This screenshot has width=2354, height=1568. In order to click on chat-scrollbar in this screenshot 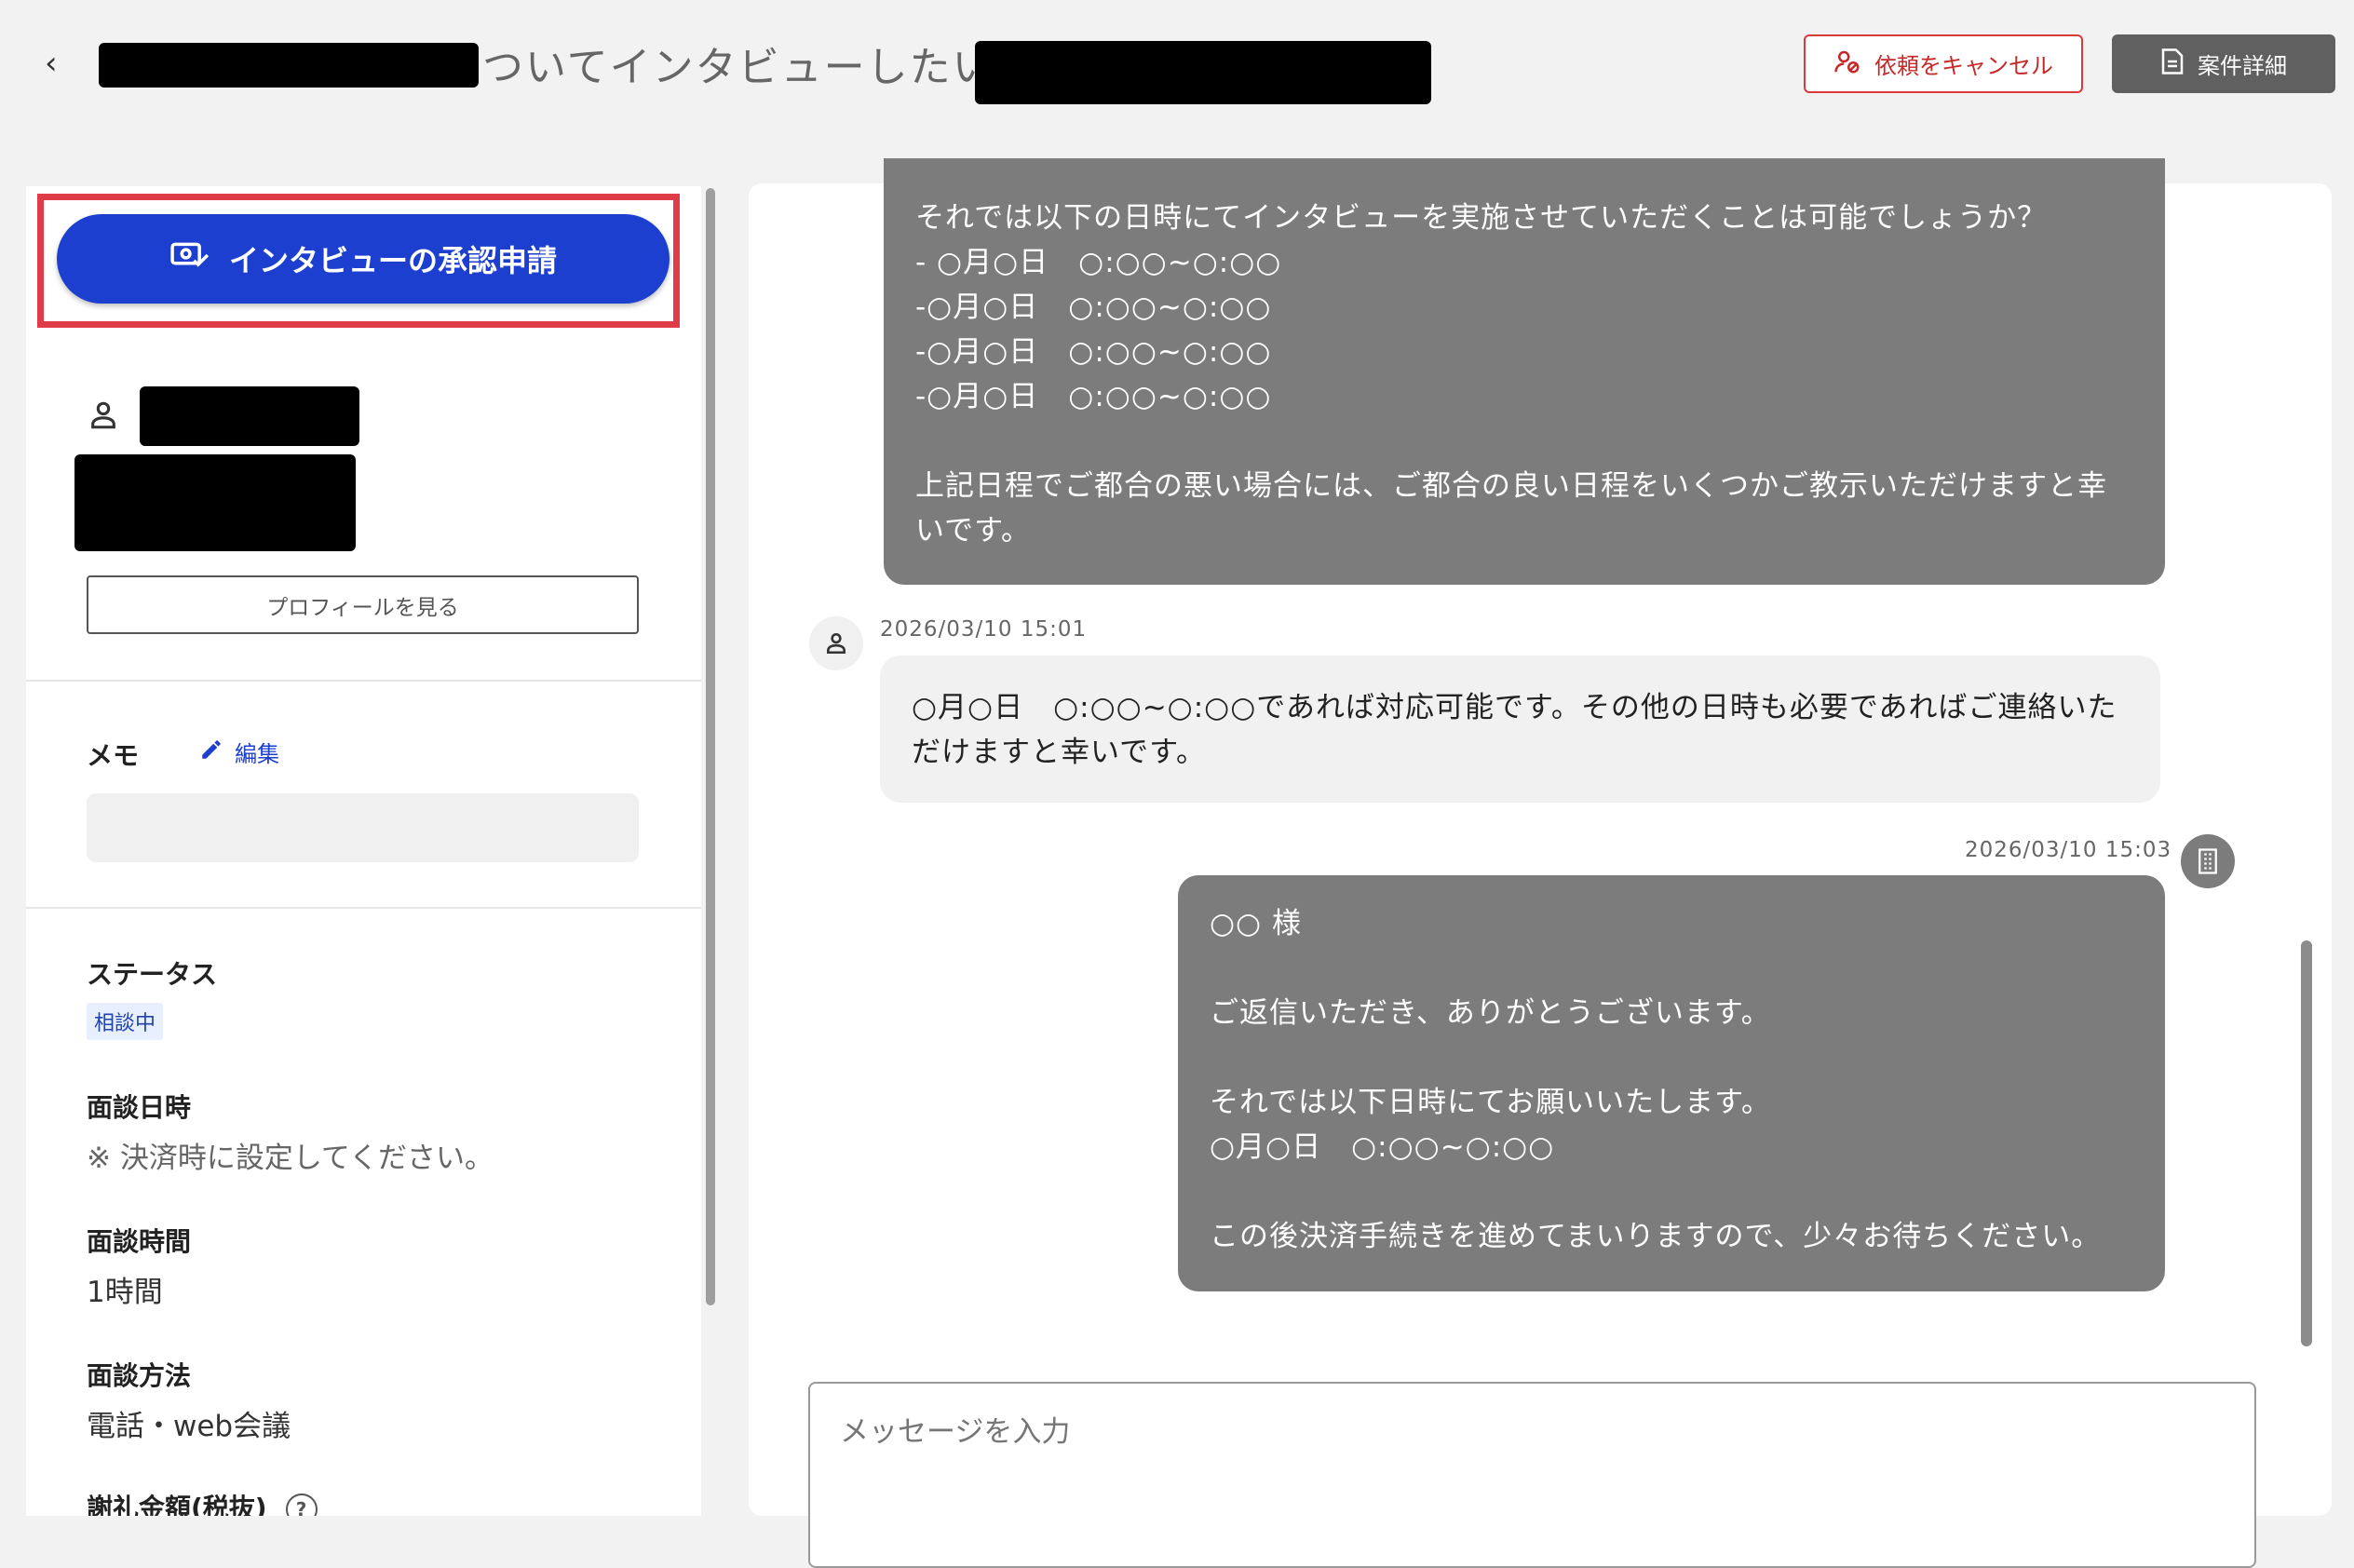, I will do `click(2306, 1143)`.